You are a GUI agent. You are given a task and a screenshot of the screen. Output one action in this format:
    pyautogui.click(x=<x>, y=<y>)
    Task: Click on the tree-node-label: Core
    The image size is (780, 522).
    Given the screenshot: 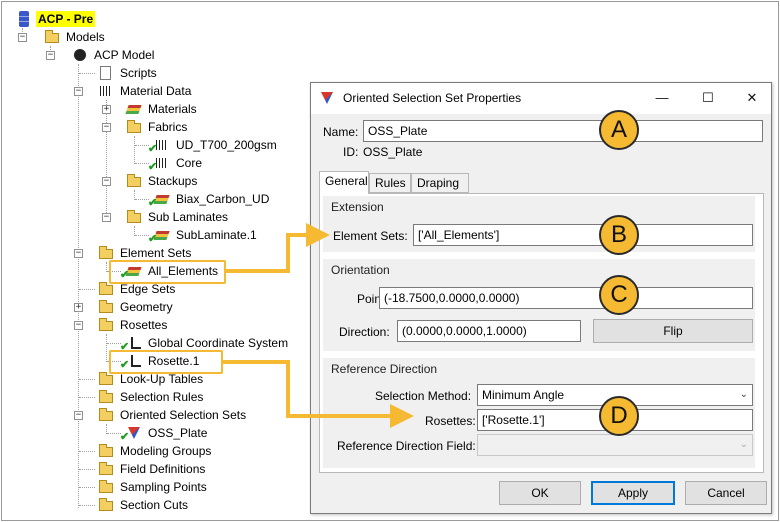 What is the action you would take?
    pyautogui.click(x=189, y=163)
    